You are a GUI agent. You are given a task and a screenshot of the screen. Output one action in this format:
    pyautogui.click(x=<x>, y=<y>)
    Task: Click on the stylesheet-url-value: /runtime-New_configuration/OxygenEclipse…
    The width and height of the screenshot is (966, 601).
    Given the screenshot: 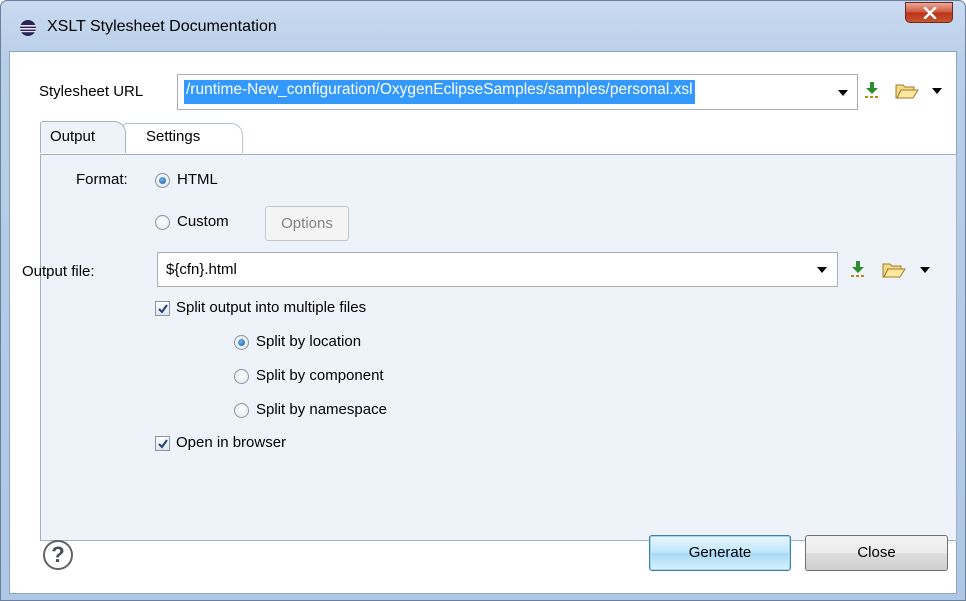 What is the action you would take?
    pyautogui.click(x=439, y=92)
    